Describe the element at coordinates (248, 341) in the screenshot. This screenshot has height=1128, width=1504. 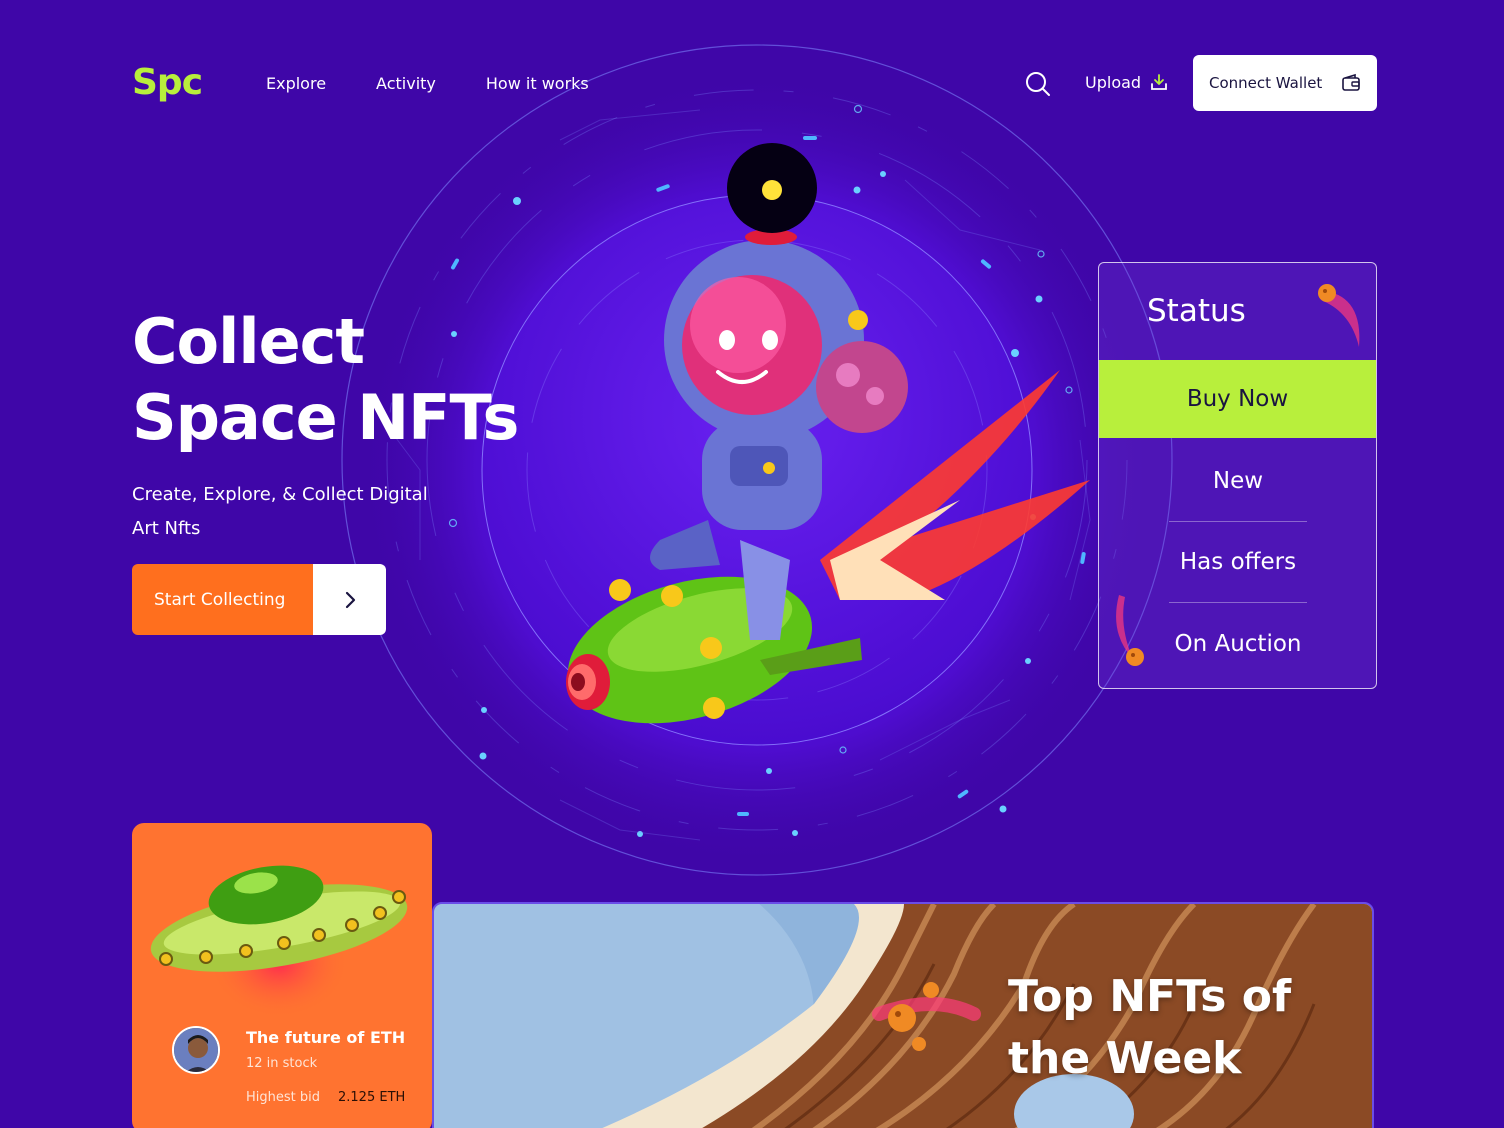
I see `hero-title-line1: Collect` at that location.